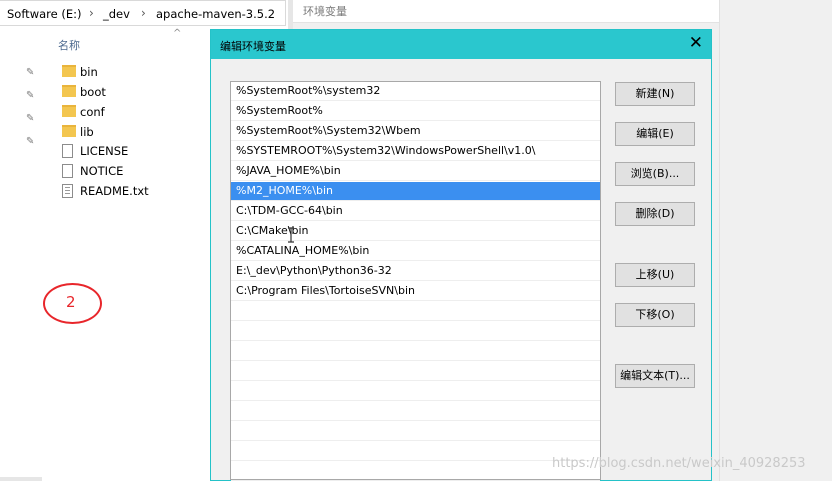 The image size is (832, 481). I want to click on path-text: %SystemRoot%\System32\Wbem, so click(328, 130).